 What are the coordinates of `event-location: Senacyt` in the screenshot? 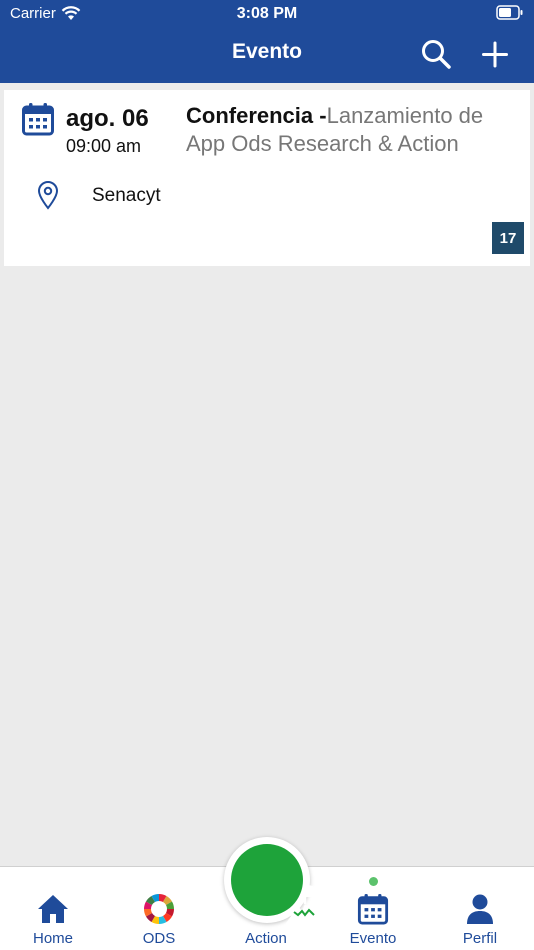 It's located at (126, 195).